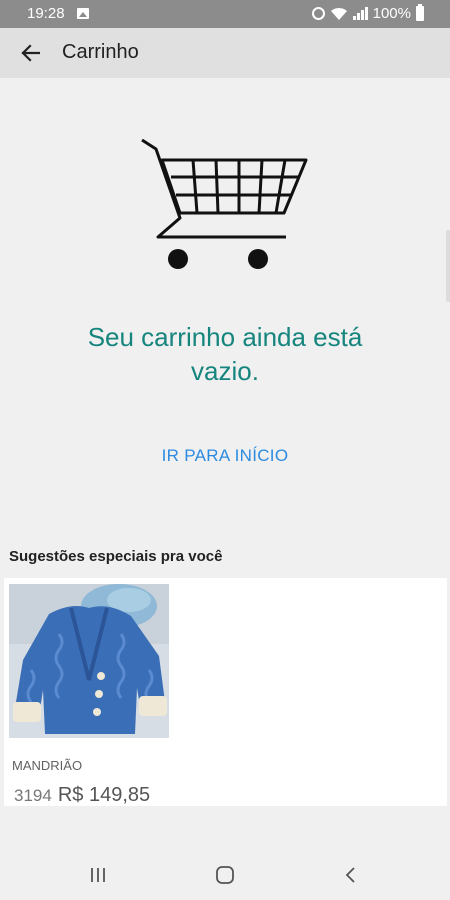  I want to click on product-card: MANDRIÃO 3194 R$ 149,85, so click(90, 695).